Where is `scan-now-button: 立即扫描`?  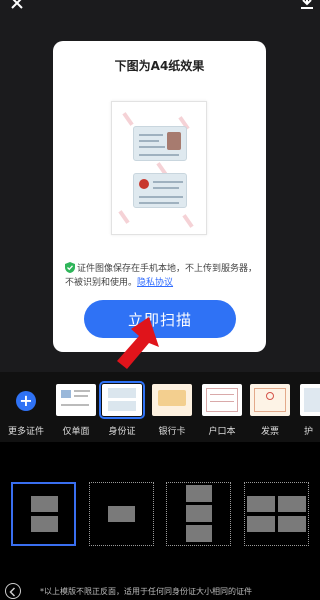
scan-now-button: 立即扫描 is located at coordinates (160, 319).